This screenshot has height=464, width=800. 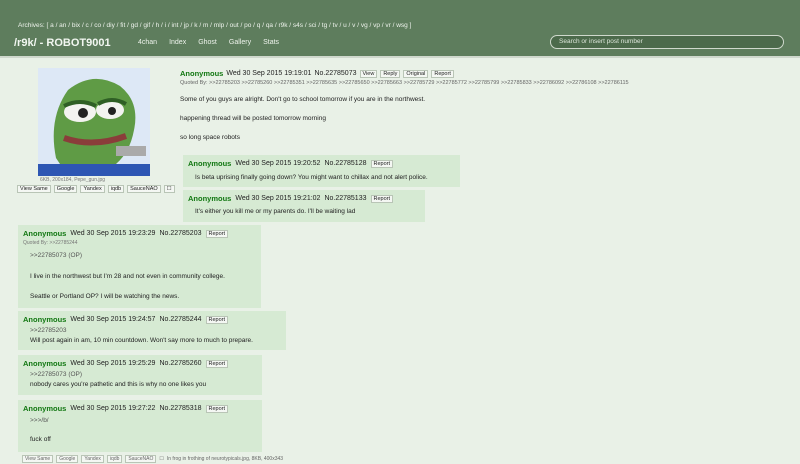 I want to click on board-nav: 4chan Index Ghost Gallery Stats, so click(x=208, y=42).